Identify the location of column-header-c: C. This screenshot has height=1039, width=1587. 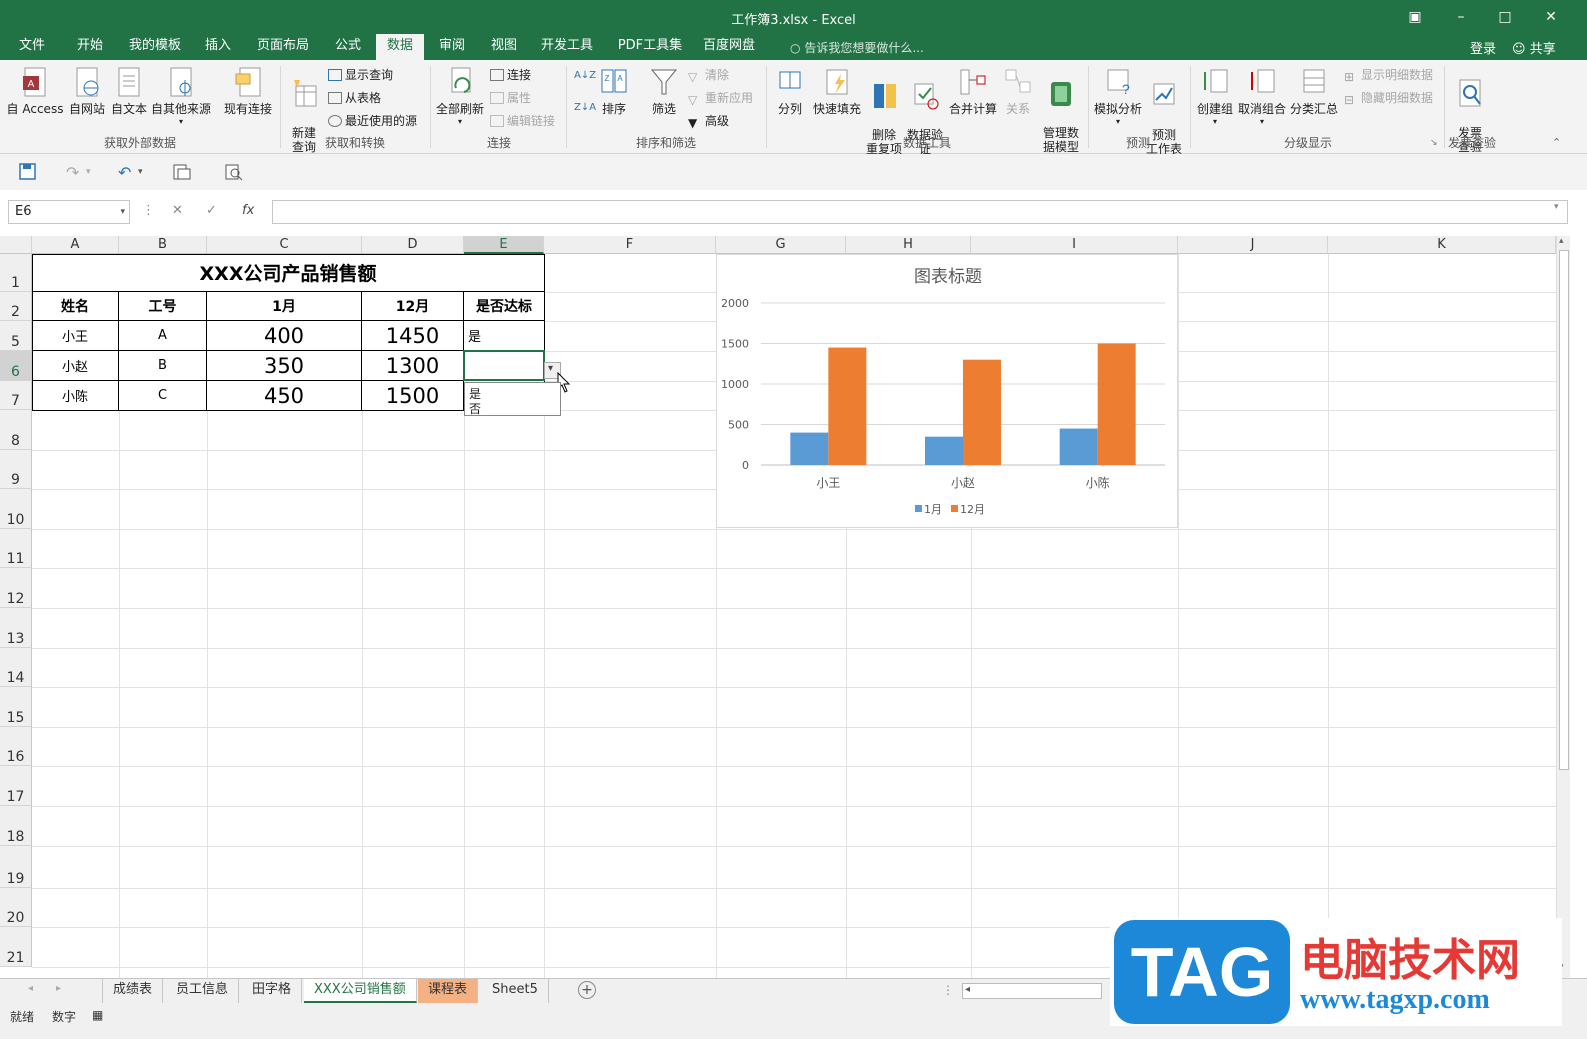
(284, 245).